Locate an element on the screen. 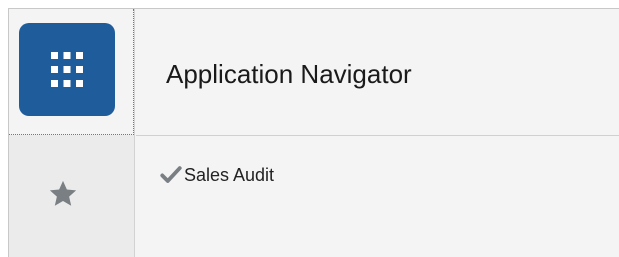 The width and height of the screenshot is (619, 257). list-item: Sales Audit is located at coordinates (217, 175).